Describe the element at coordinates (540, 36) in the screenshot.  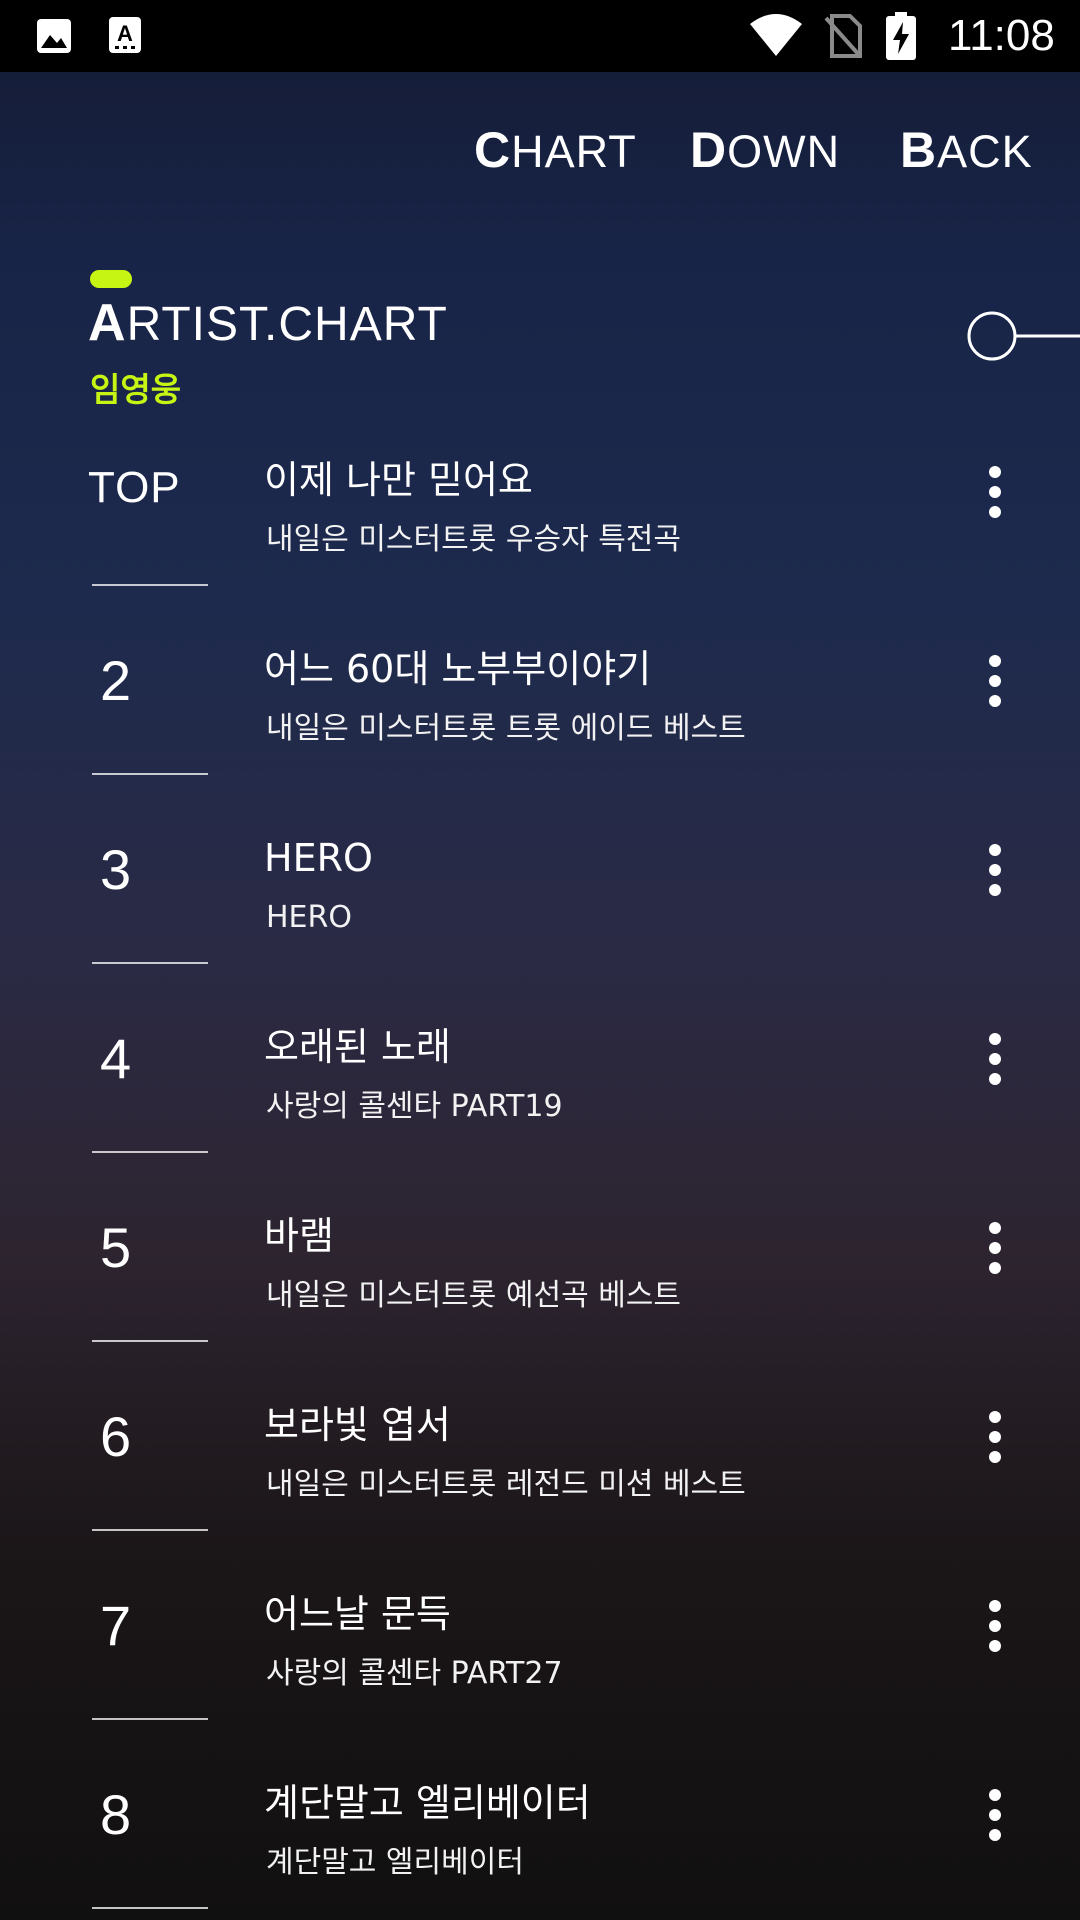
I see `status-bar: A 11:08` at that location.